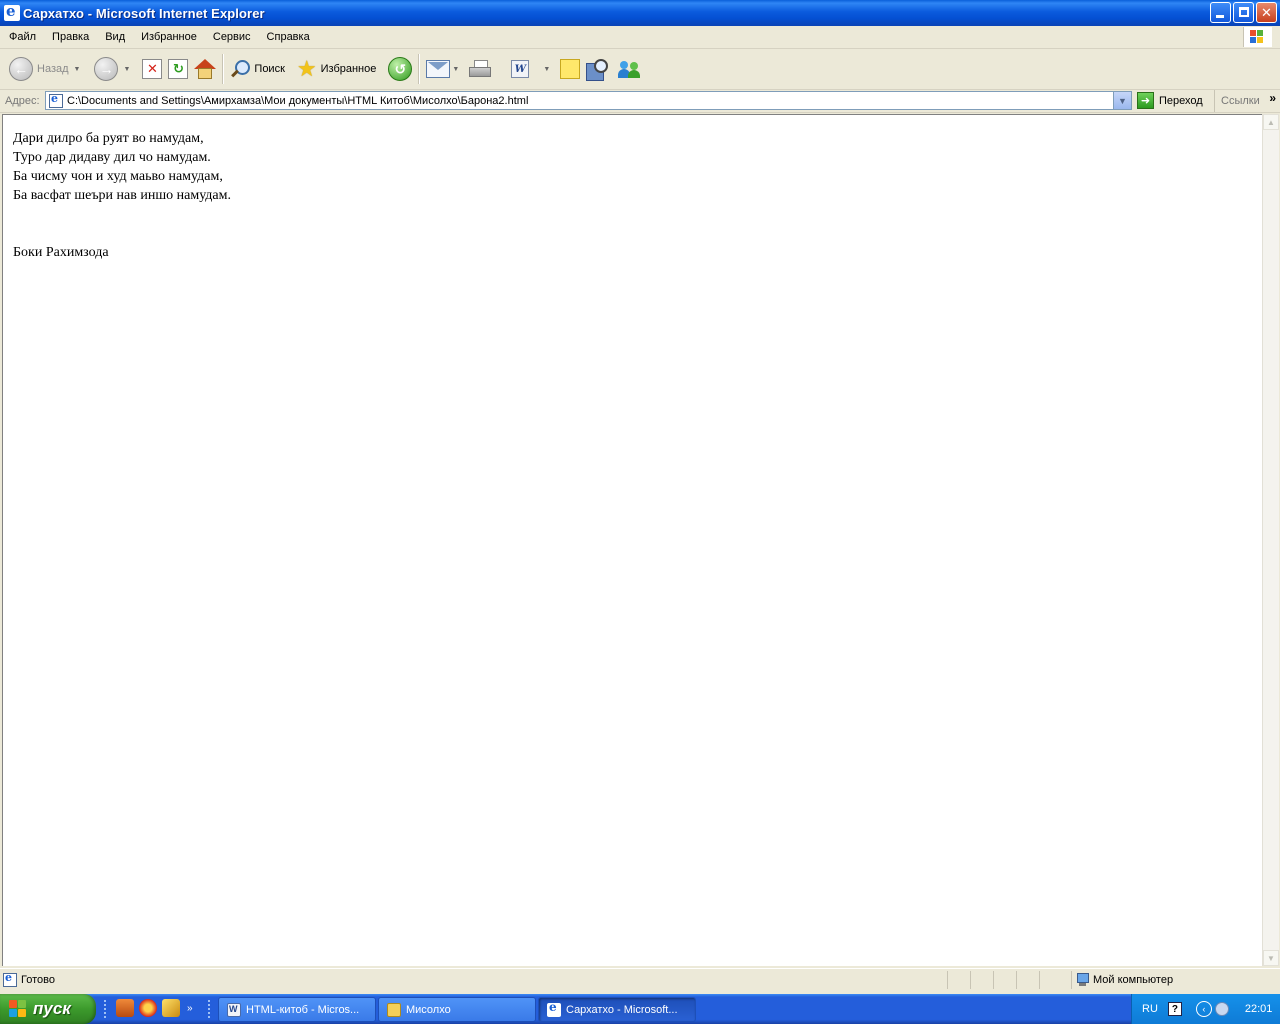 This screenshot has height=1024, width=1280. Describe the element at coordinates (630, 69) in the screenshot. I see `messenger-button` at that location.